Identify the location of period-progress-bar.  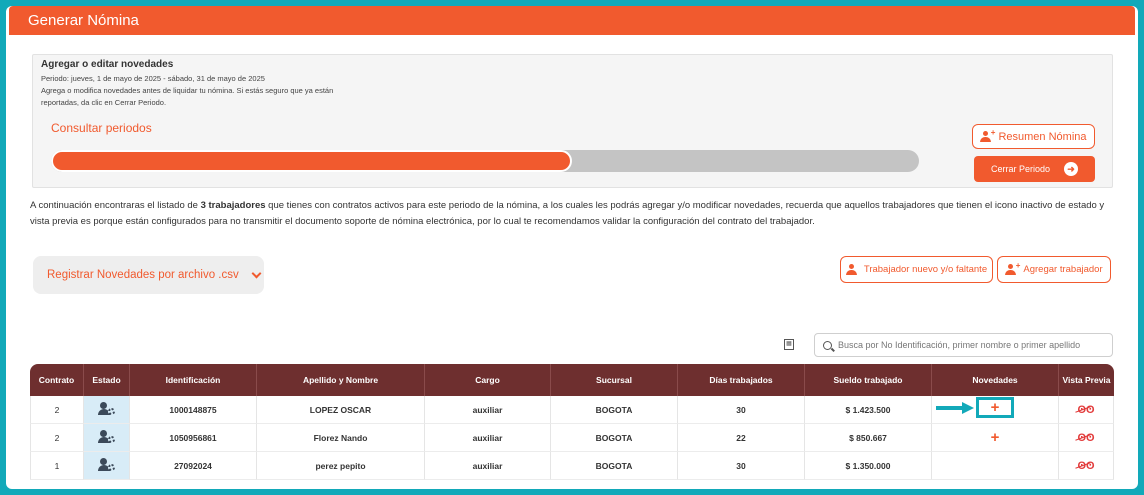
(485, 161).